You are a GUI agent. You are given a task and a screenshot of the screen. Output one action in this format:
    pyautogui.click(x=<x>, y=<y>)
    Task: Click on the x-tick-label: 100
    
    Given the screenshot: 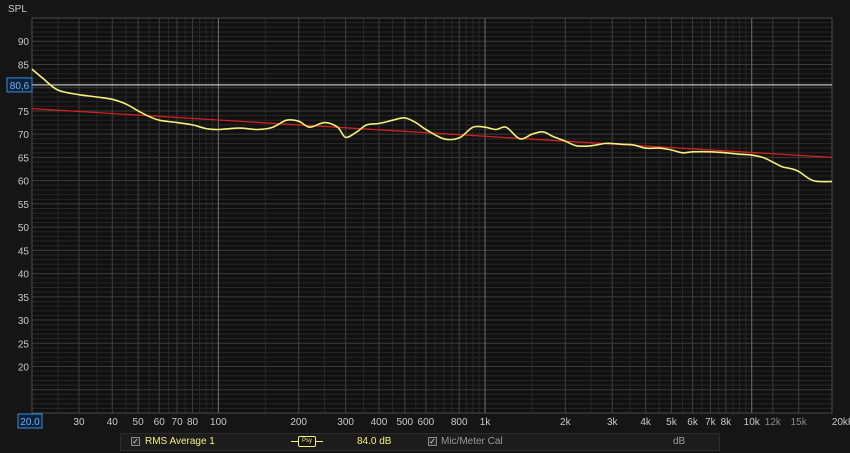 What is the action you would take?
    pyautogui.click(x=218, y=422)
    